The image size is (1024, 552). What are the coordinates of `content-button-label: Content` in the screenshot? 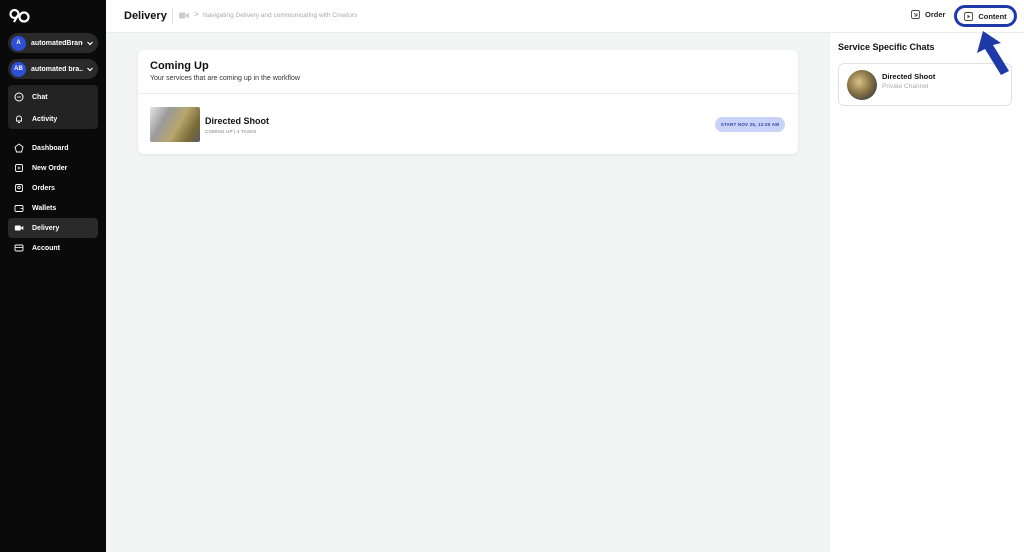 It's located at (992, 16).